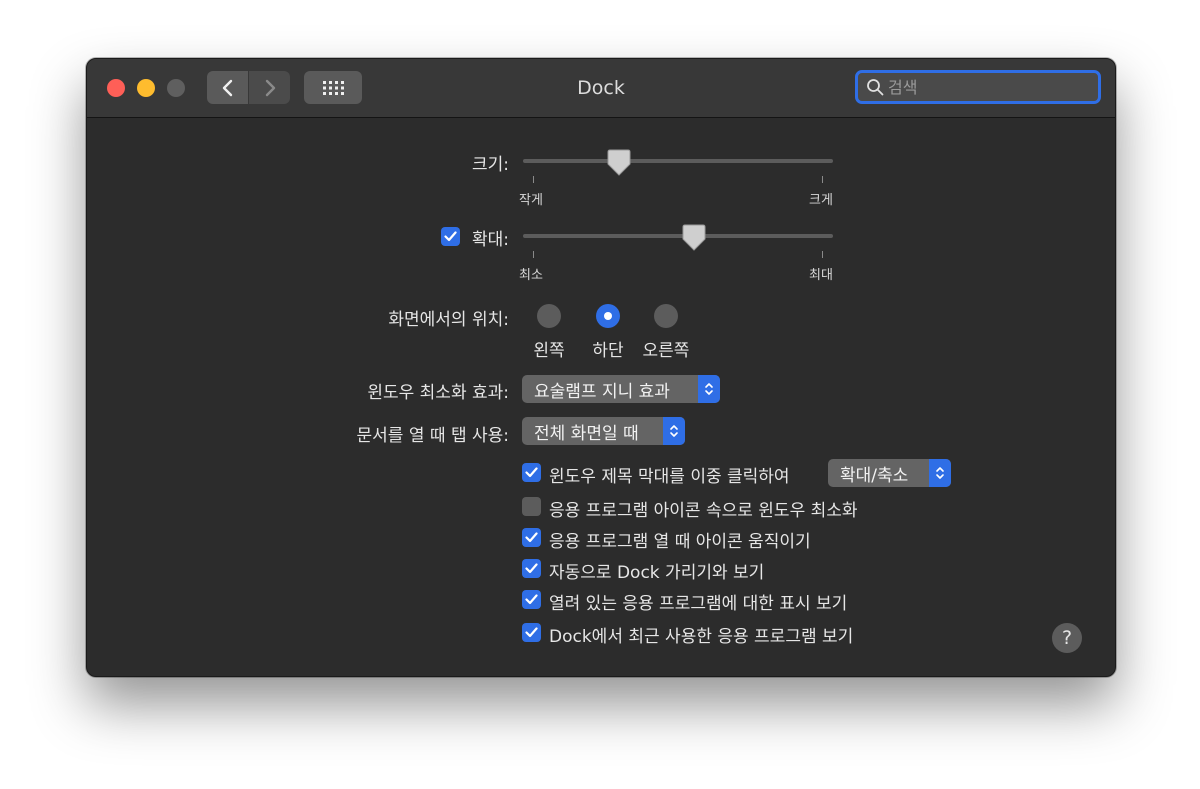 This screenshot has width=1200, height=789. I want to click on double-click-action-popup: 확대/축소, so click(889, 473).